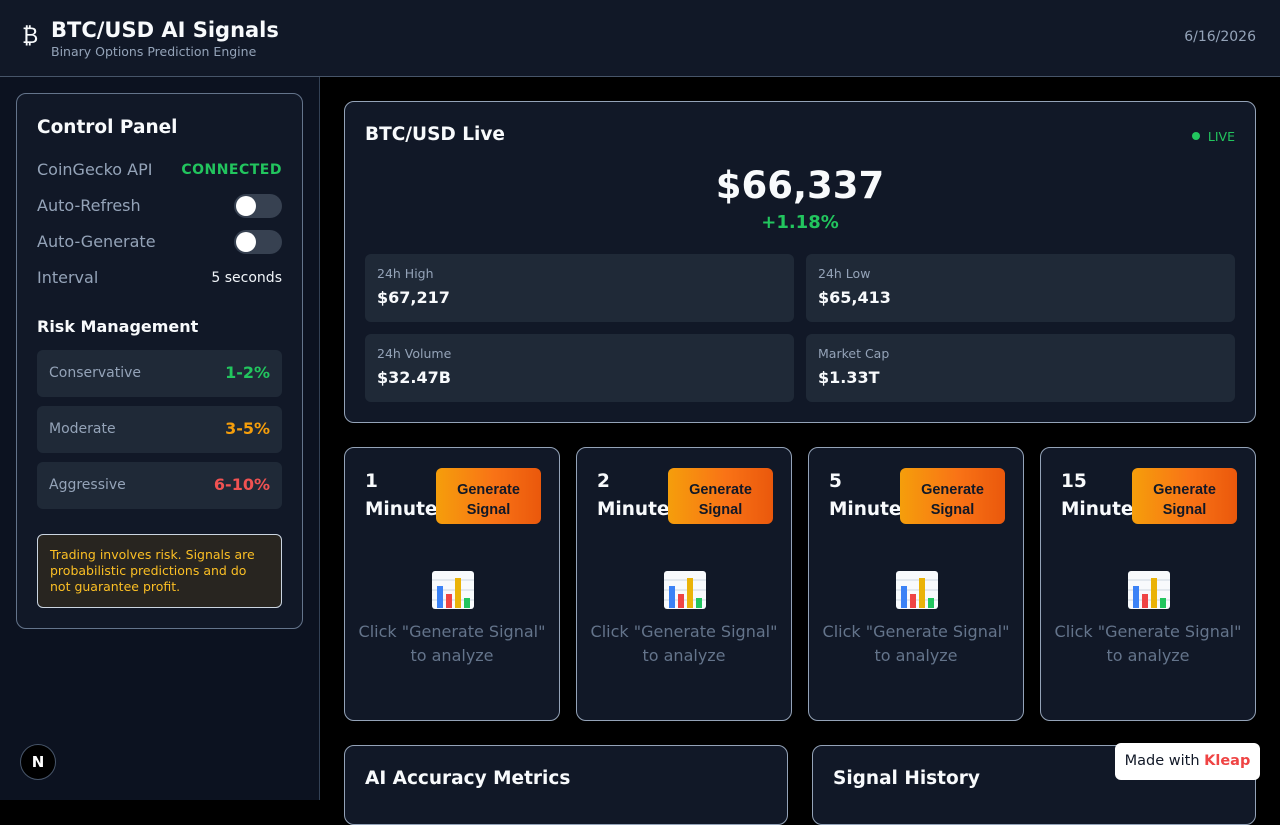 The image size is (1280, 825). Describe the element at coordinates (30, 36) in the screenshot. I see `bitcoin-logo-icon: ₿` at that location.